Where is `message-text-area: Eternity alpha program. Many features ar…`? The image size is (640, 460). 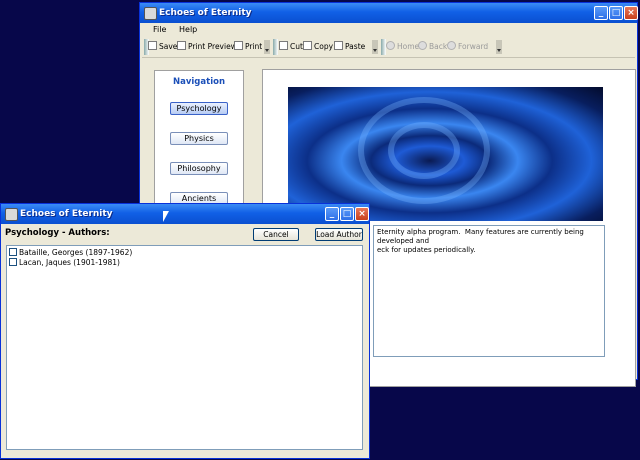
message-text-area: Eternity alpha program. Many features ar… is located at coordinates (489, 291).